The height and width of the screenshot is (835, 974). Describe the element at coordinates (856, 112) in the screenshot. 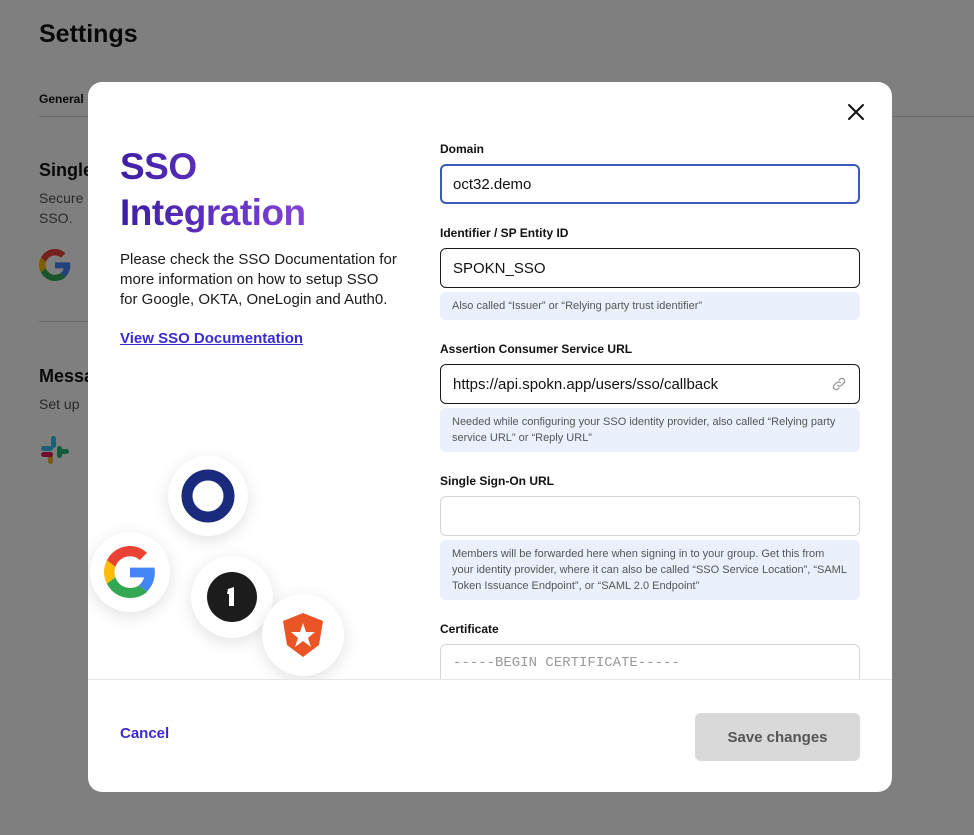

I see `close-icon` at that location.